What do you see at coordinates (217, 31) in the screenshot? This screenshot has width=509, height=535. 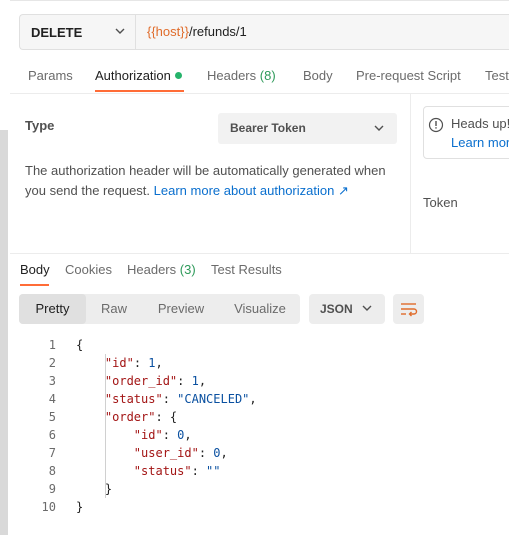 I see `url-path: /refunds/1` at bounding box center [217, 31].